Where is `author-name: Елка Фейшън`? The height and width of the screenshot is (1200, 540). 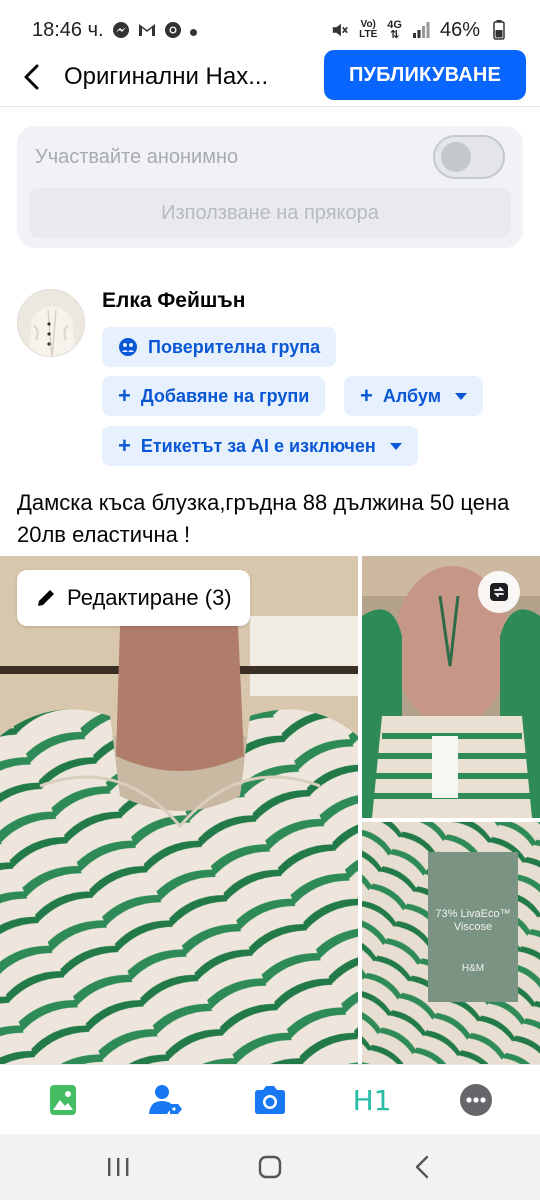 author-name: Елка Фейшън is located at coordinates (174, 300).